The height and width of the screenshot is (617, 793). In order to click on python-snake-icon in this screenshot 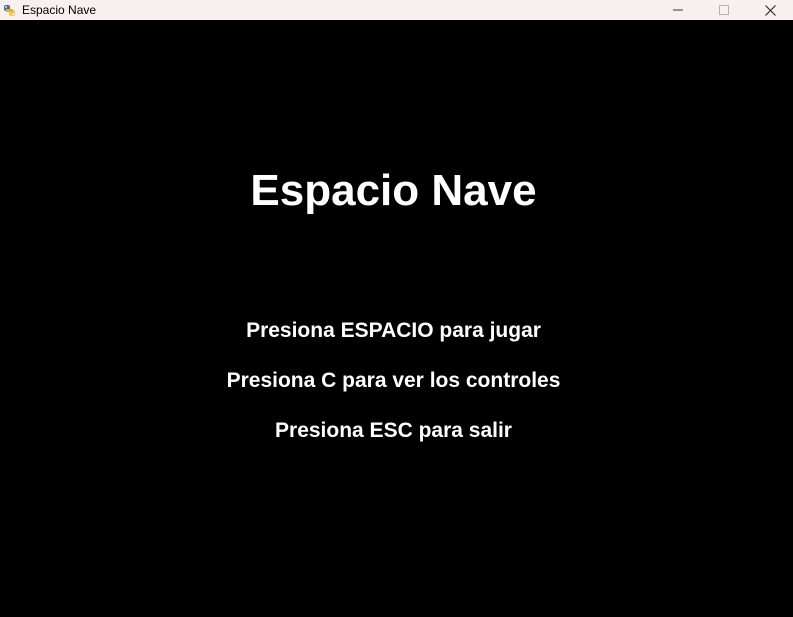, I will do `click(9, 10)`.